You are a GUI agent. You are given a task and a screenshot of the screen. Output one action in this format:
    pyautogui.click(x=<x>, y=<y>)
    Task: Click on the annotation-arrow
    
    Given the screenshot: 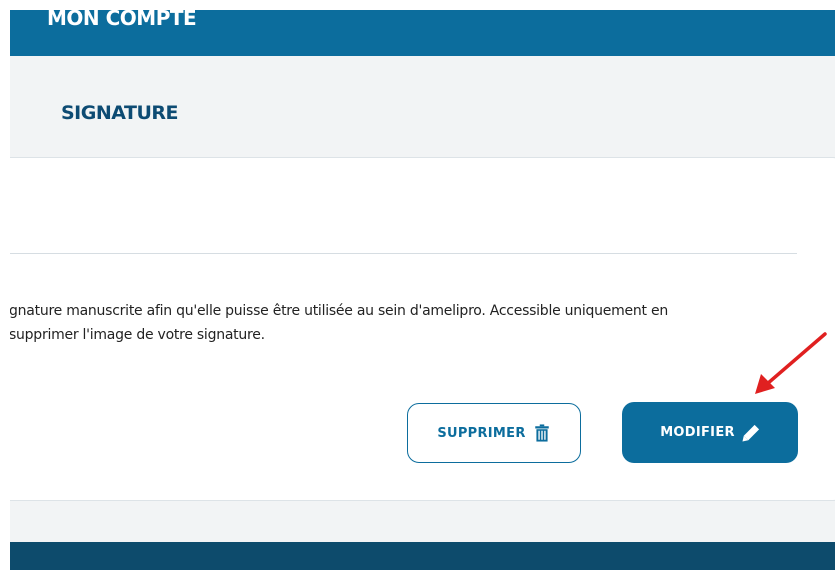 What is the action you would take?
    pyautogui.click(x=791, y=363)
    